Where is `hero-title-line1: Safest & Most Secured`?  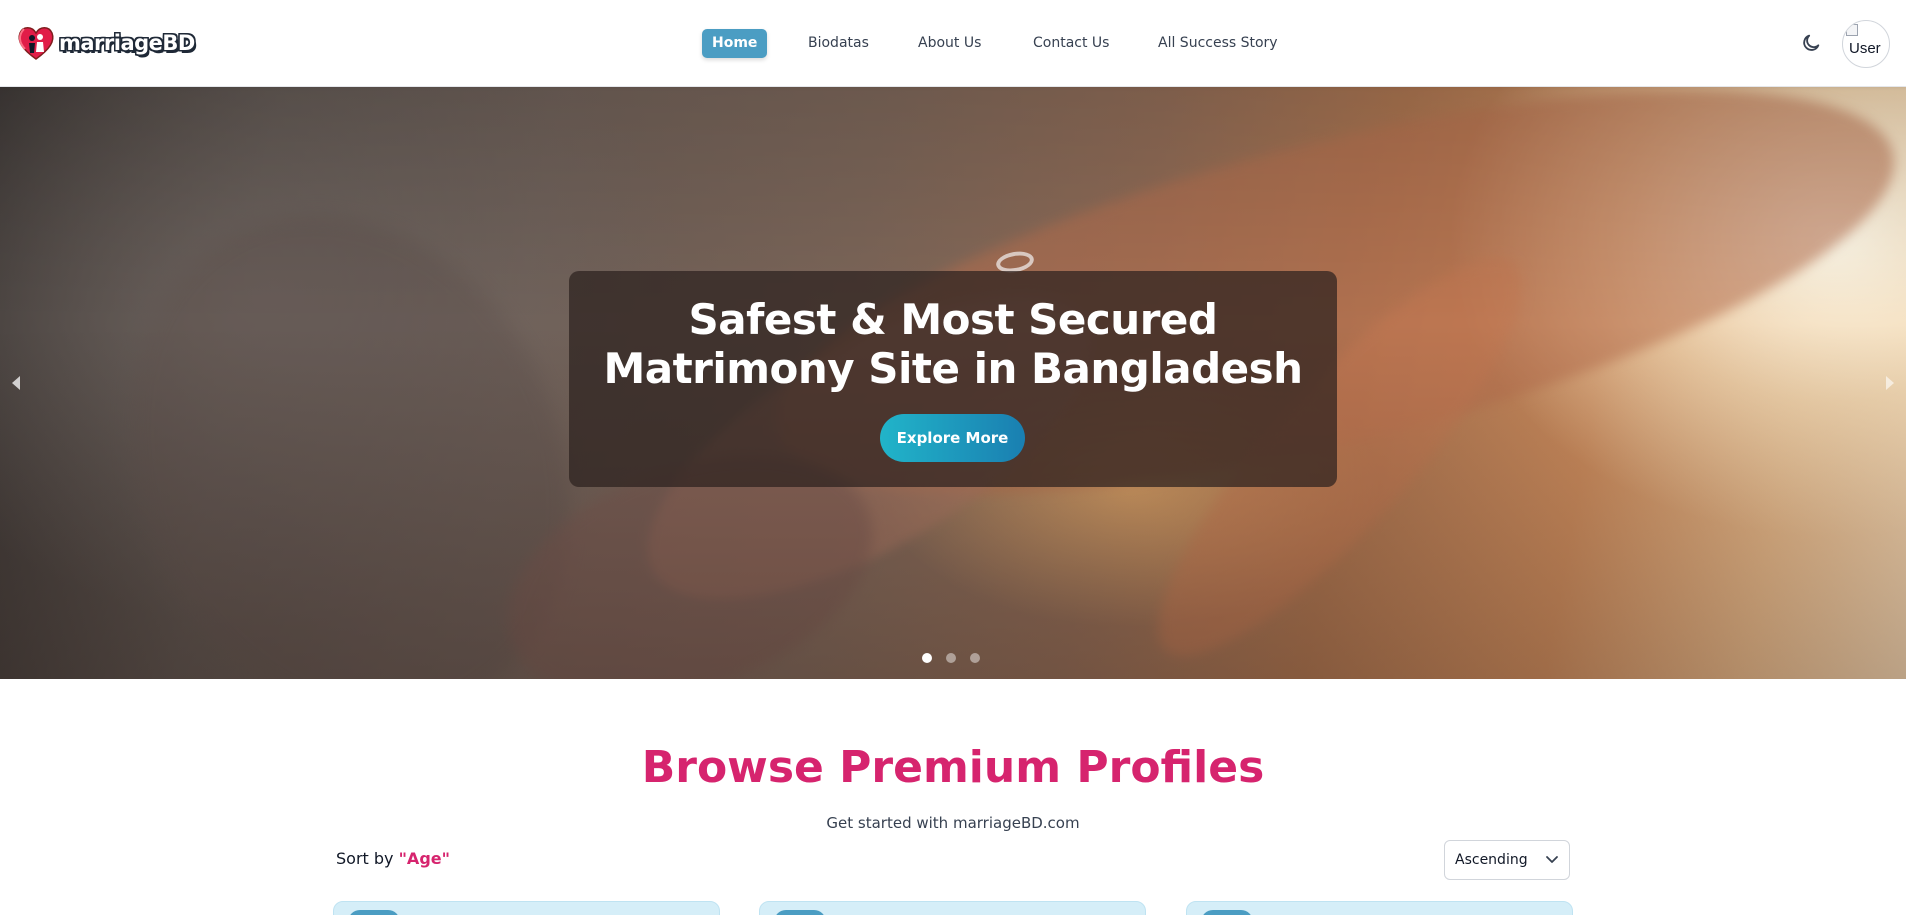 hero-title-line1: Safest & Most Secured is located at coordinates (953, 319).